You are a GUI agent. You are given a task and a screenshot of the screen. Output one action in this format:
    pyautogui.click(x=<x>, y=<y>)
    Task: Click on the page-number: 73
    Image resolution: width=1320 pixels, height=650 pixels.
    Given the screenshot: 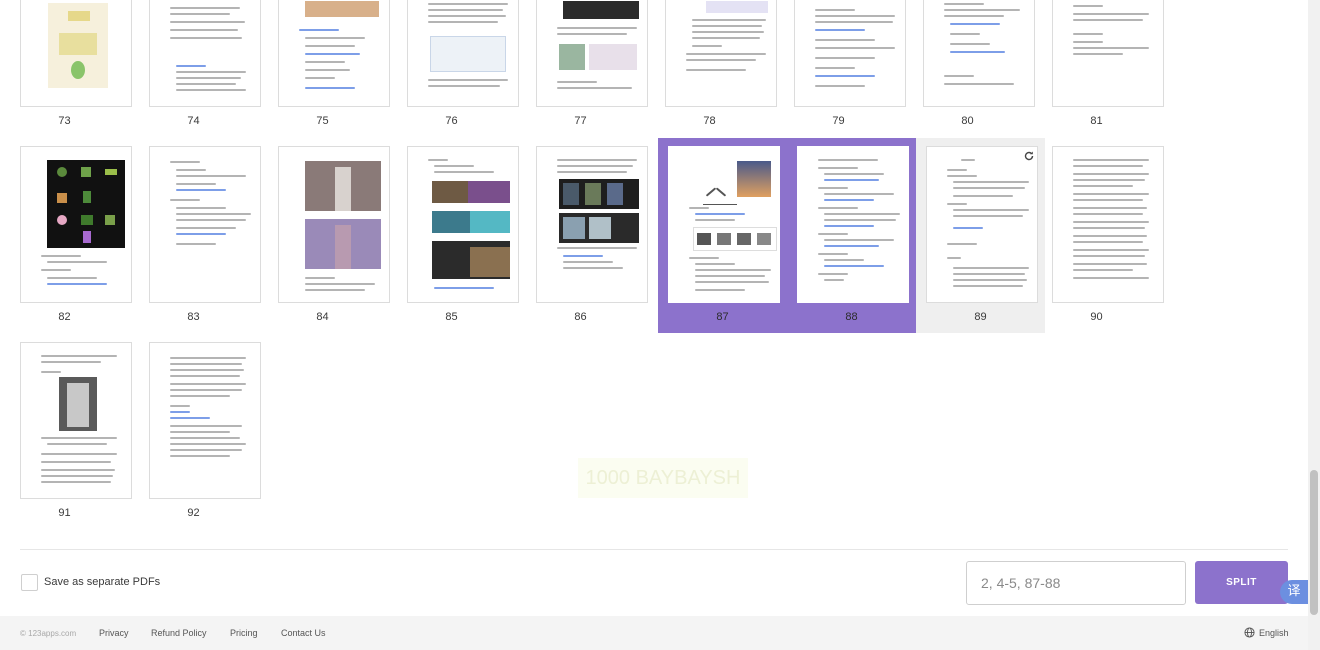 What is the action you would take?
    pyautogui.click(x=64, y=121)
    